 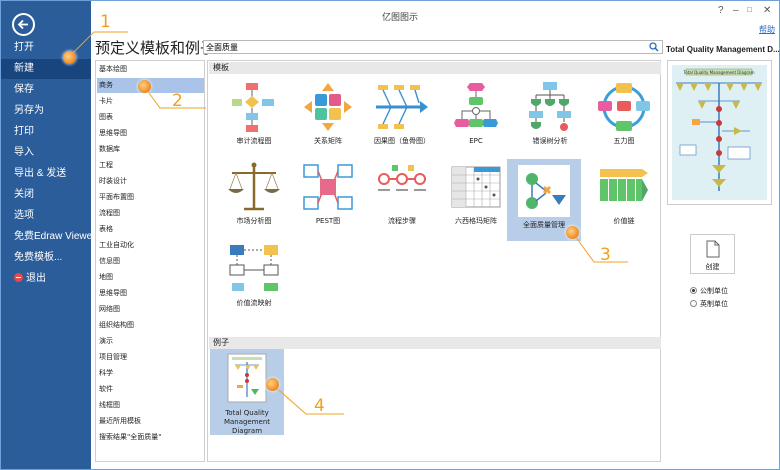 I want to click on tqm-preview-diagram: Total Quality Management Diagram, so click(x=719, y=132).